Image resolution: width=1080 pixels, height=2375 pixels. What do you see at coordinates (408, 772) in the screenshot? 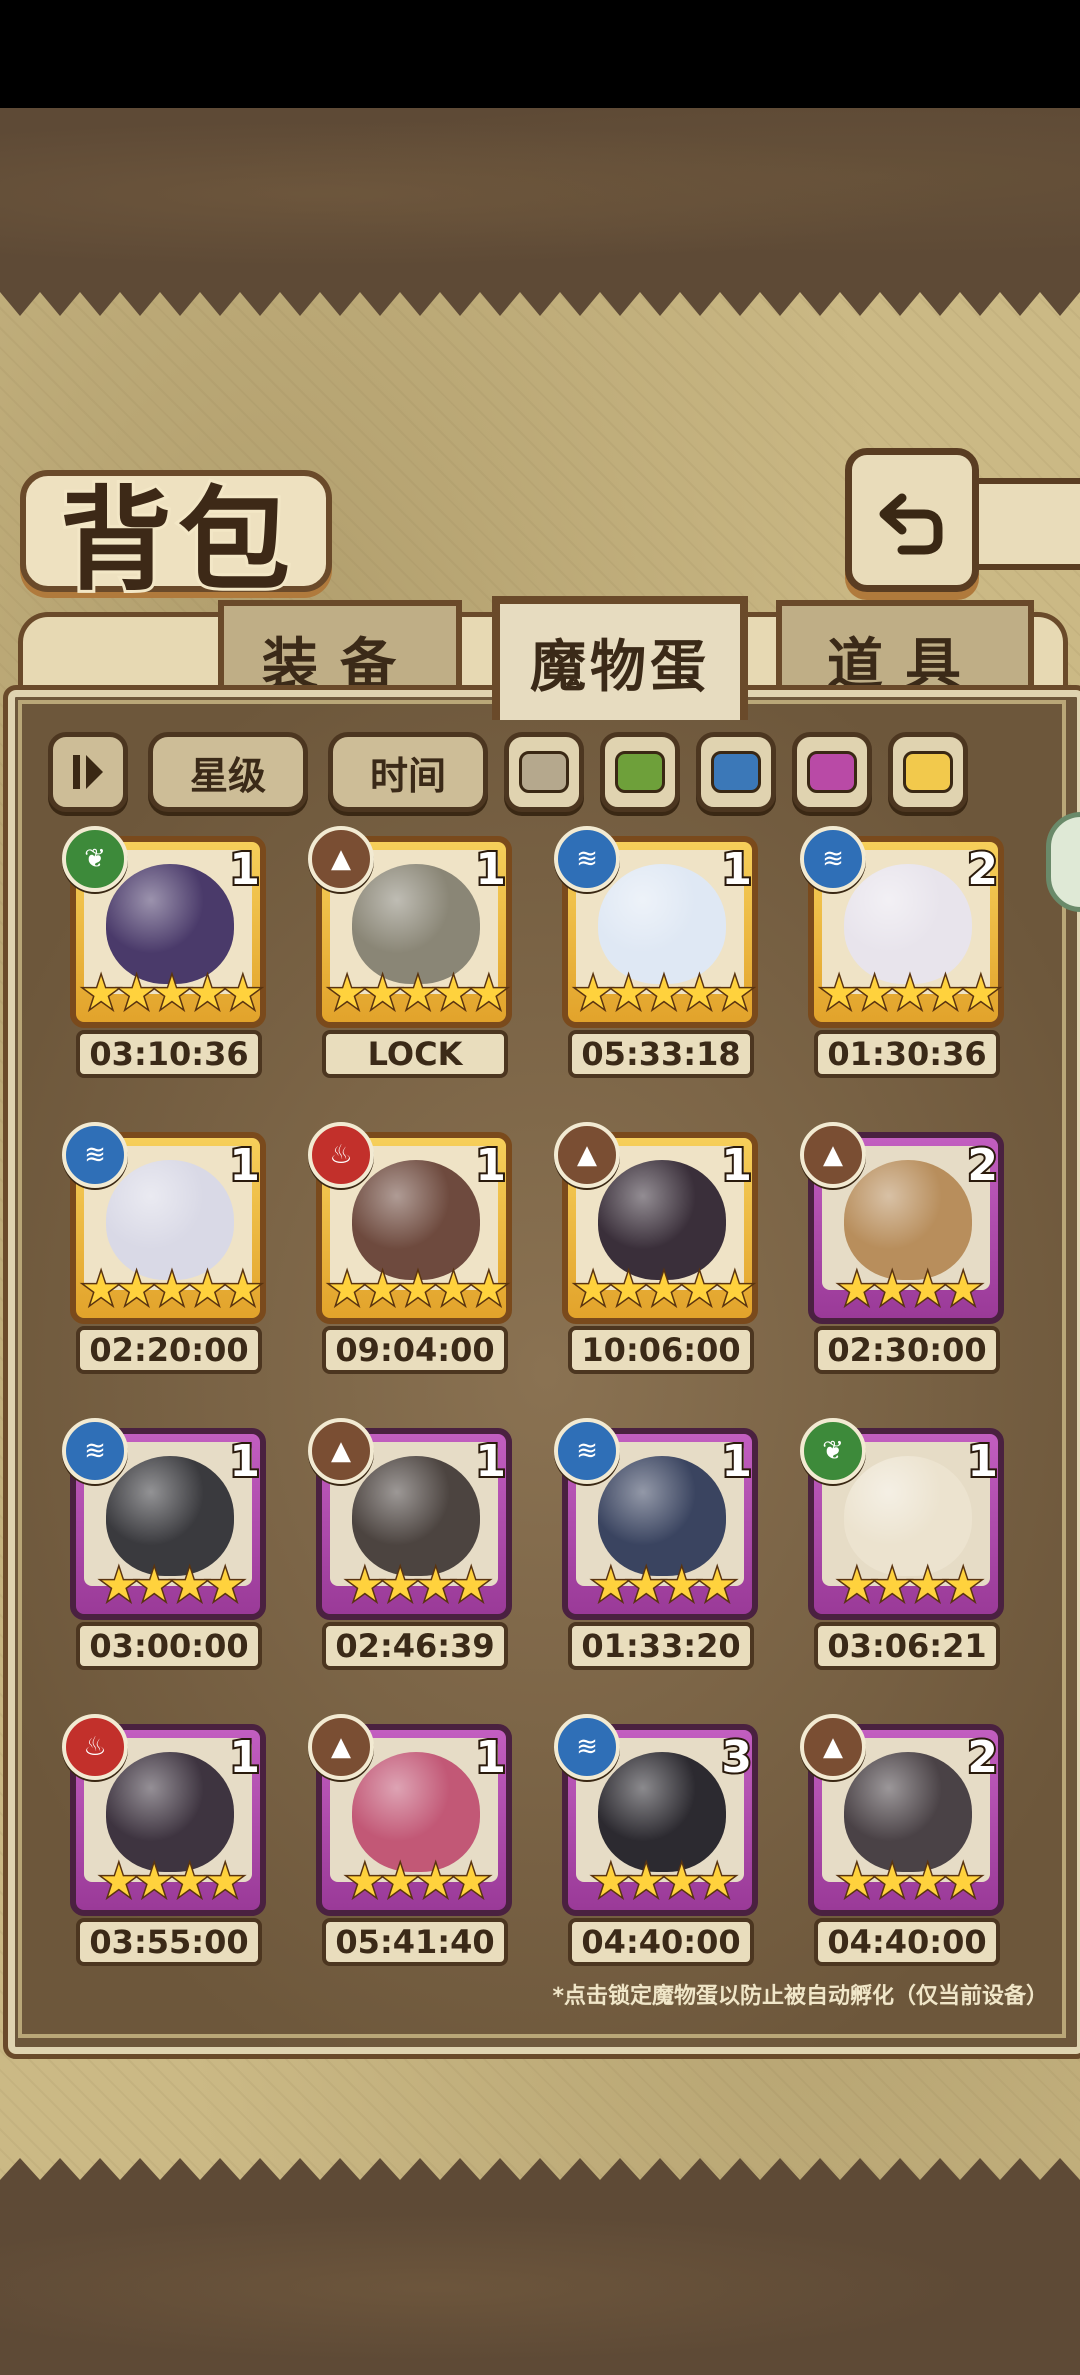
I see `sort-by-time-button: 时间` at bounding box center [408, 772].